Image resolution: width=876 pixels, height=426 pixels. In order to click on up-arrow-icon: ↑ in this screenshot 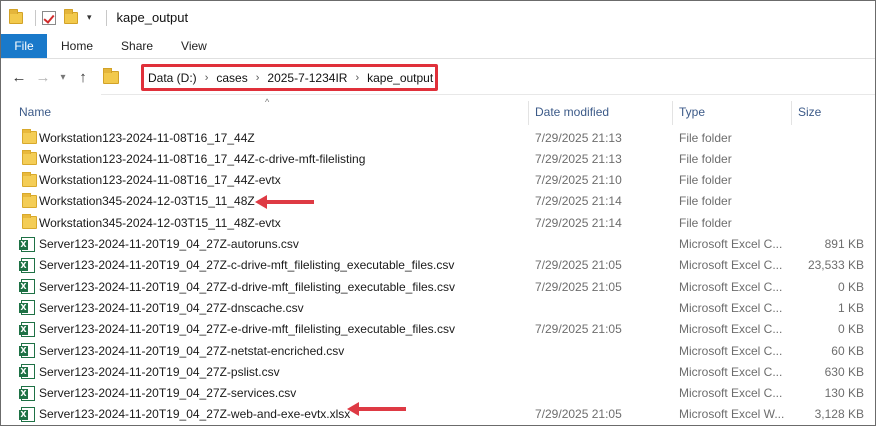, I will do `click(83, 77)`.